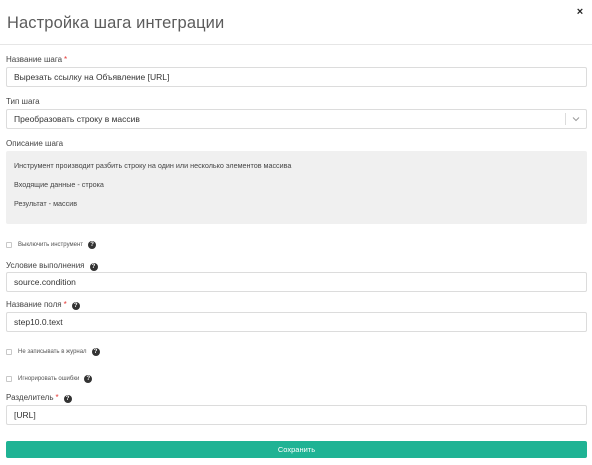  I want to click on disable-tool-label: Выключить инструмент, so click(51, 245).